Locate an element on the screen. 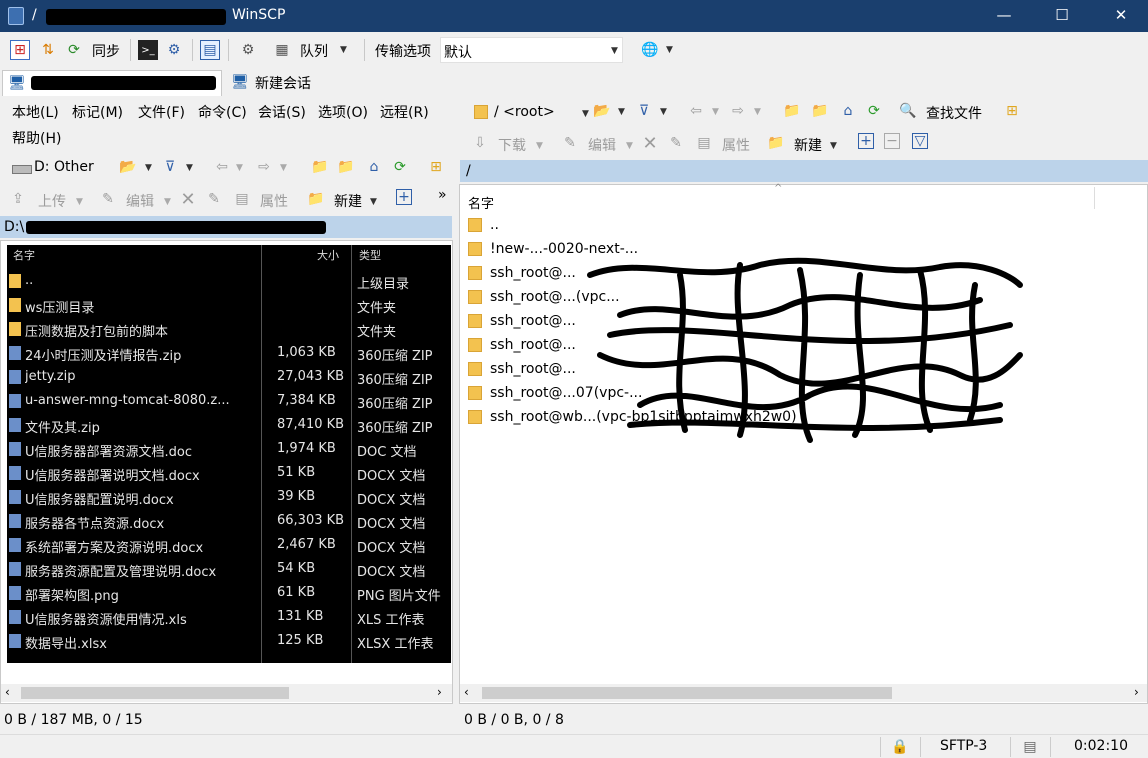 This screenshot has width=1148, height=758. list-item: .. is located at coordinates (483, 225).